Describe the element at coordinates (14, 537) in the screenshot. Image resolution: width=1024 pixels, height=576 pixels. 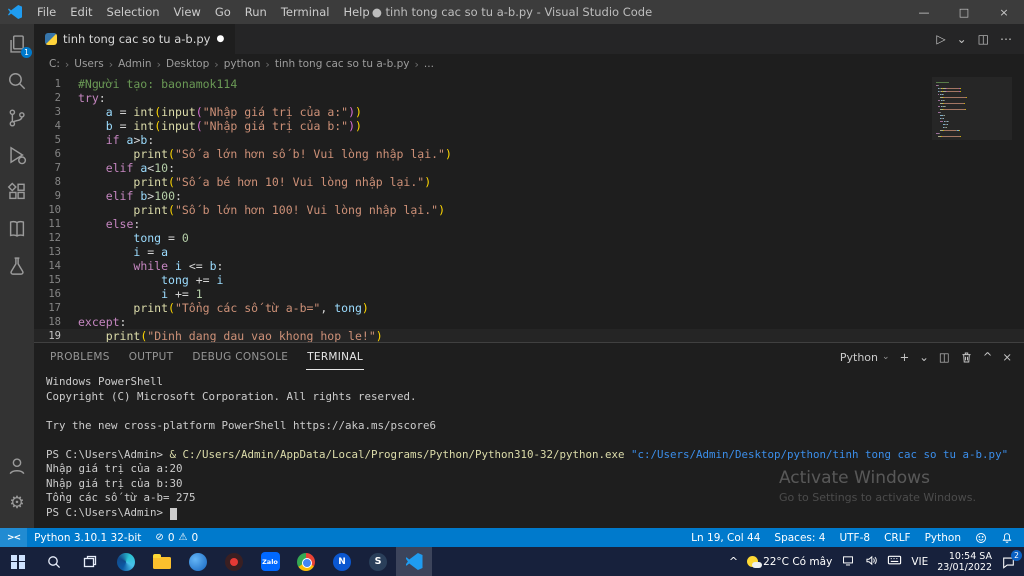
I see `remote-indicator: ><` at that location.